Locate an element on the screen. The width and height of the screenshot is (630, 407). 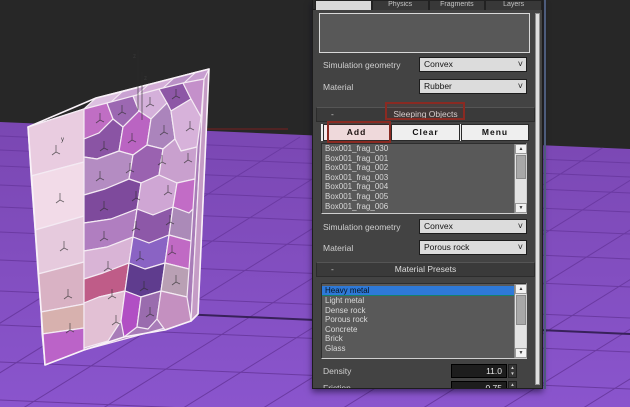
sleeping-material-label: Material is located at coordinates (338, 248).